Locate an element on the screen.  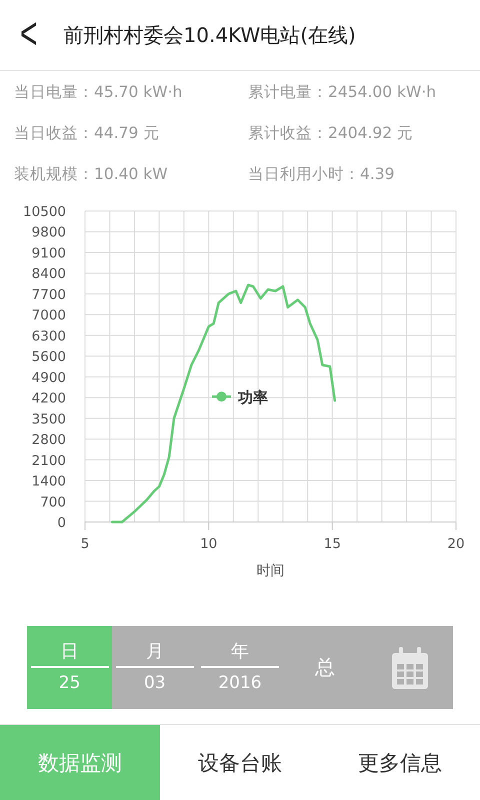
axis-tick-label: 5600 is located at coordinates (49, 357).